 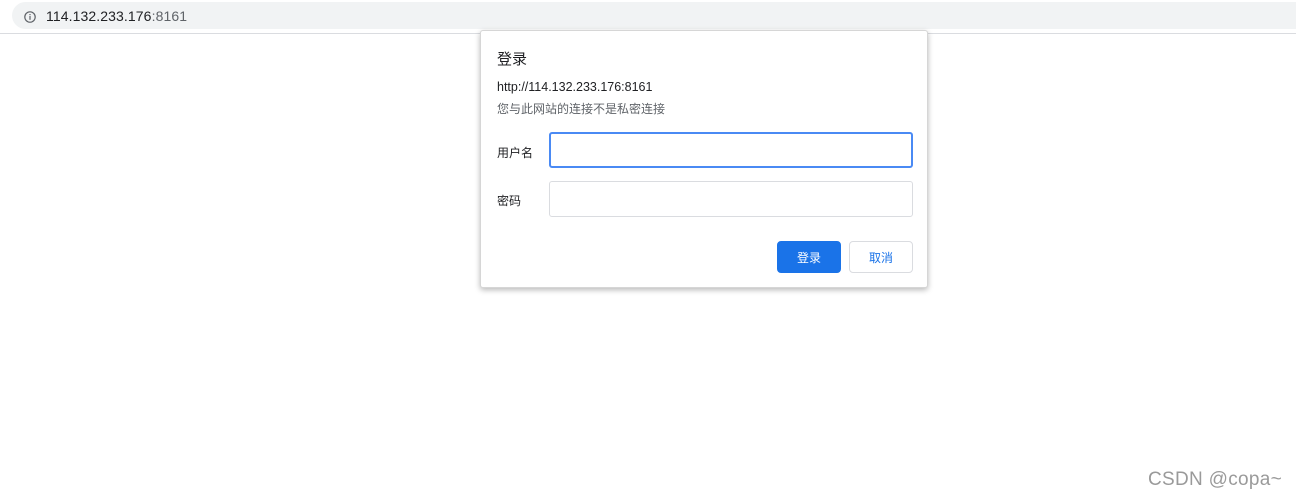 What do you see at coordinates (512, 59) in the screenshot?
I see `dialog-title: 登录` at bounding box center [512, 59].